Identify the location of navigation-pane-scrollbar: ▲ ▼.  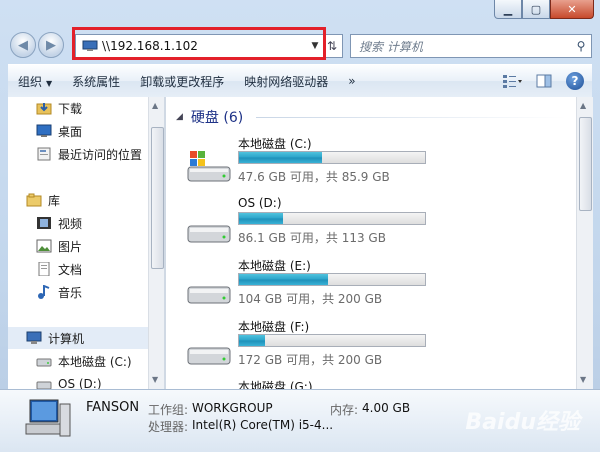
(156, 243).